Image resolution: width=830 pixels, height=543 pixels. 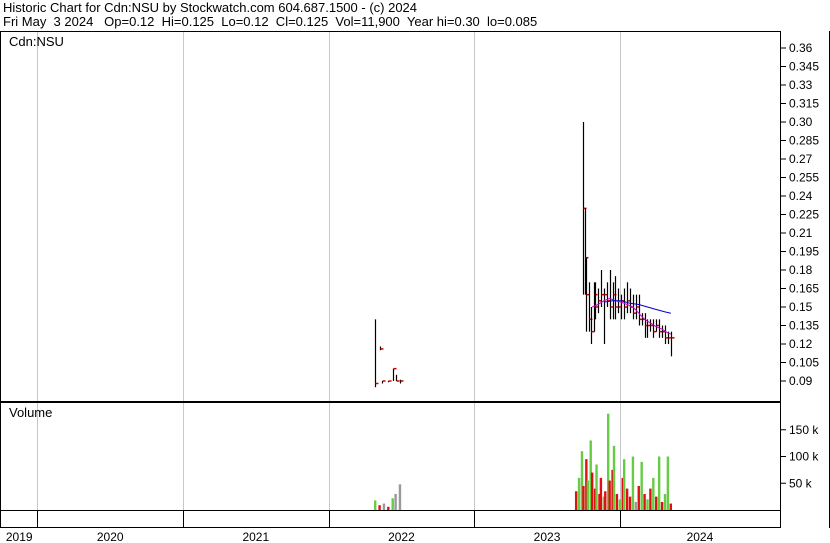 I want to click on volume-tick-label: 100 k, so click(x=804, y=457).